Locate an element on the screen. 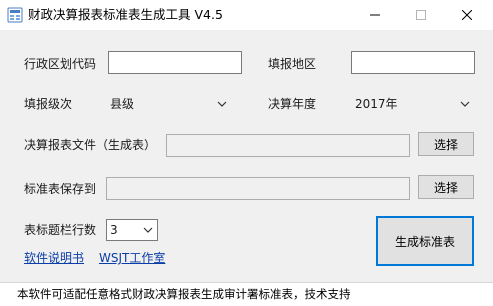 Image resolution: width=493 pixels, height=306 pixels. maximize-button is located at coordinates (421, 15).